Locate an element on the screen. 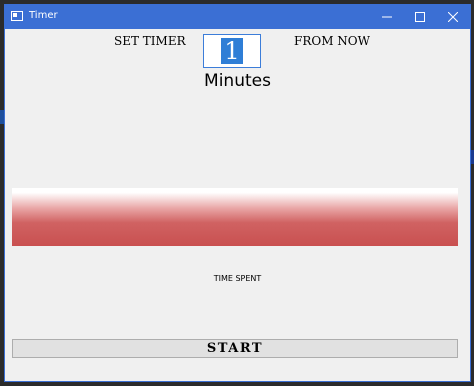  time-spent-label: TIME SPENT is located at coordinates (237, 278).